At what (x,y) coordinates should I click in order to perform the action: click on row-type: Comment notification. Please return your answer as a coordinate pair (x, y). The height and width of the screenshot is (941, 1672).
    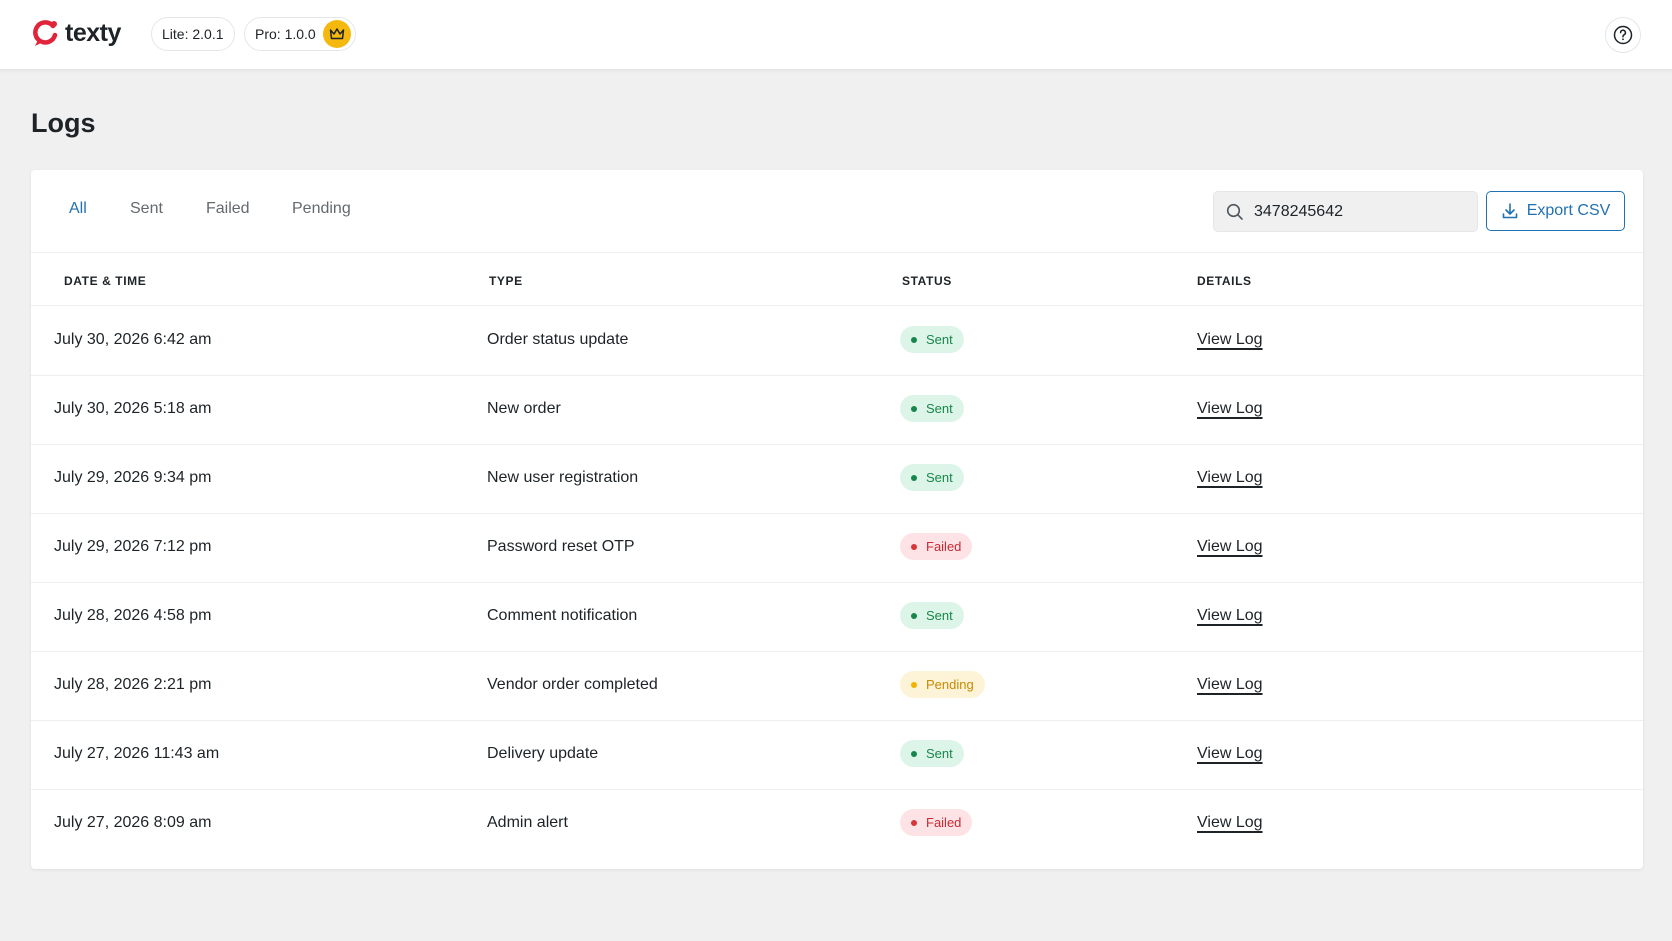
    Looking at the image, I should click on (562, 615).